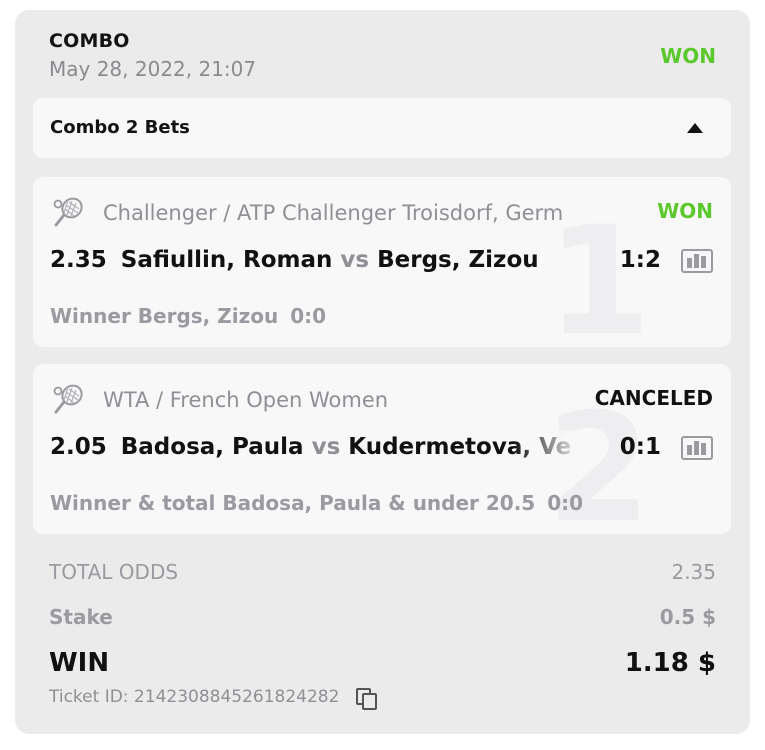 This screenshot has height=750, width=765. I want to click on win-value: 1.18 $, so click(670, 663).